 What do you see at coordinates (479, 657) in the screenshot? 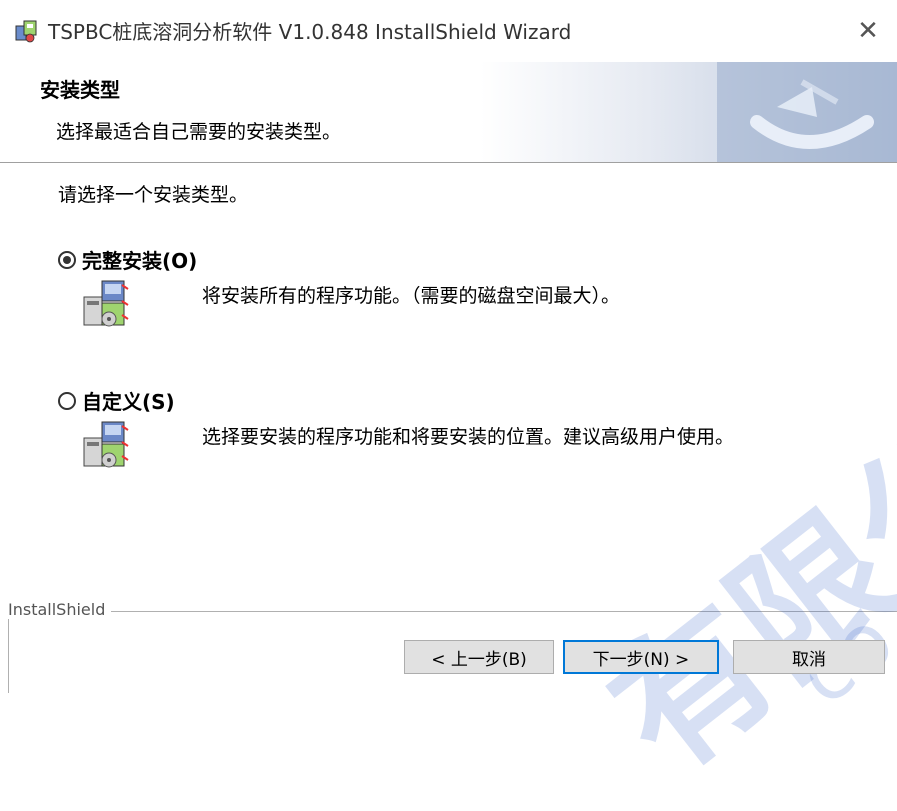
I see `back-button: < 上一步(B)` at bounding box center [479, 657].